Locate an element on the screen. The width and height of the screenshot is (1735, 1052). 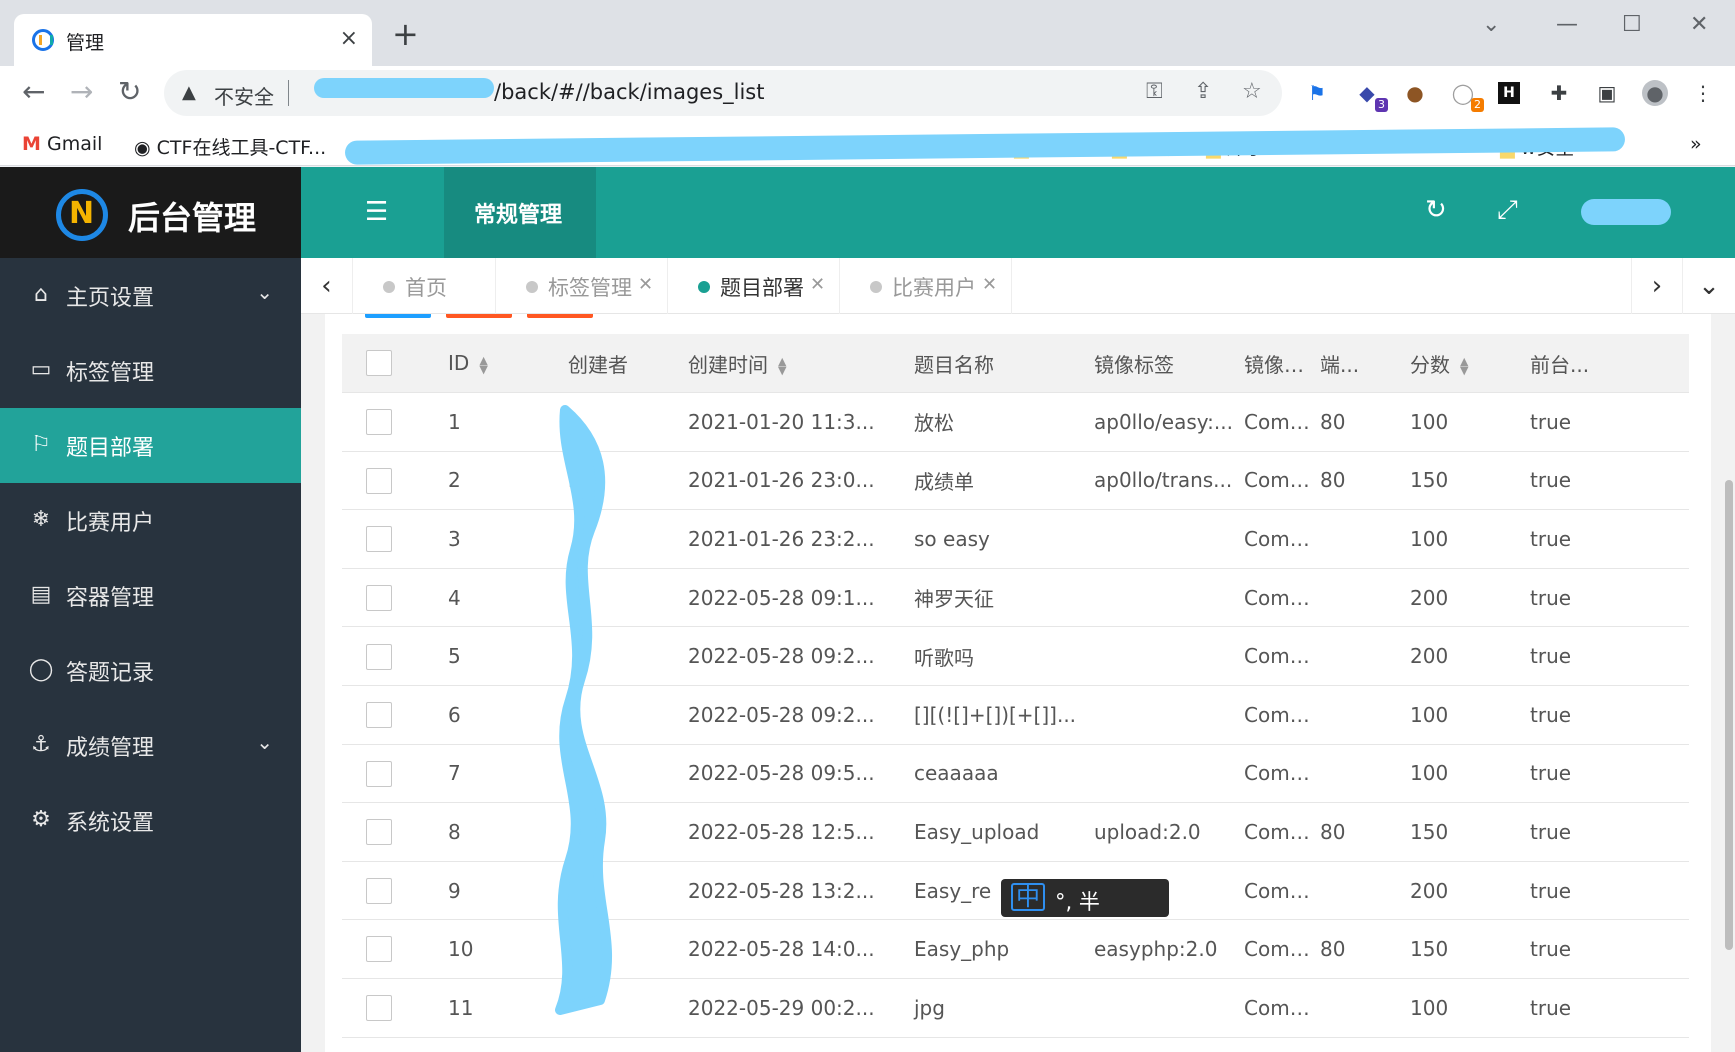
fullscreen-icon: ⤢ is located at coordinates (1507, 210).